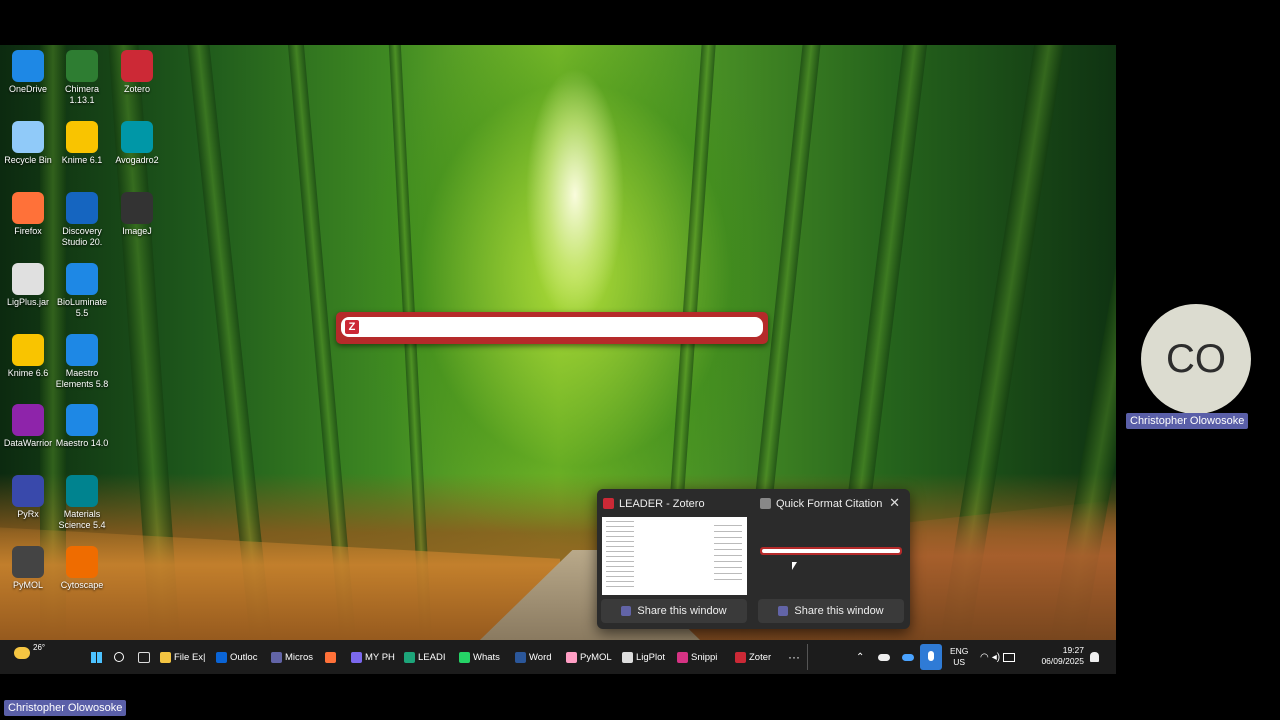 The image size is (1280, 720). What do you see at coordinates (704, 657) in the screenshot?
I see `taskbar-app-label: Snippi` at bounding box center [704, 657].